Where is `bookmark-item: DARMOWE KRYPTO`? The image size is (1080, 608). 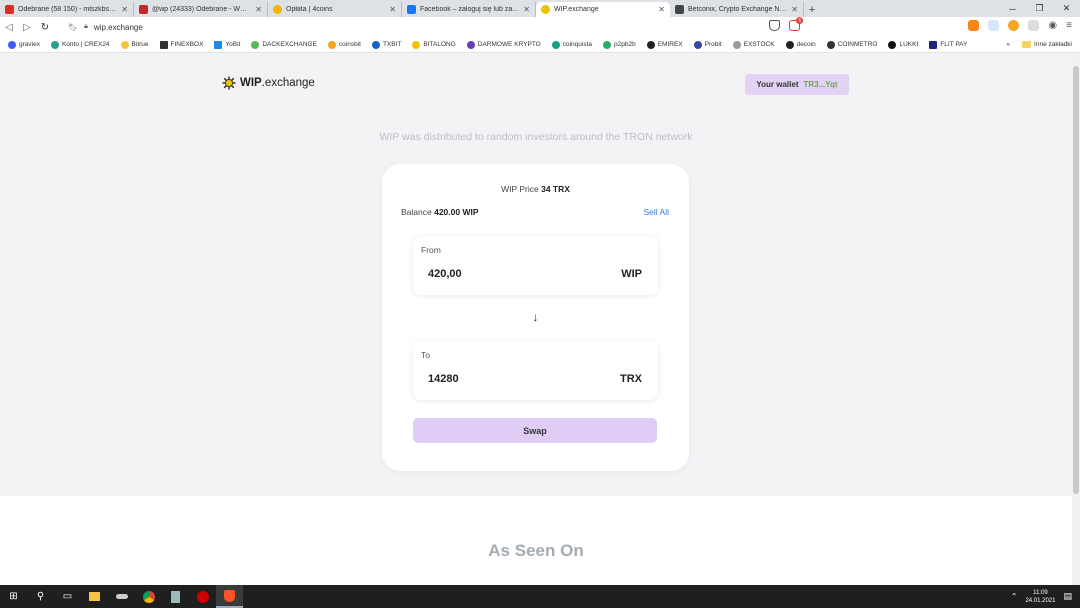 bookmark-item: DARMOWE KRYPTO is located at coordinates (503, 44).